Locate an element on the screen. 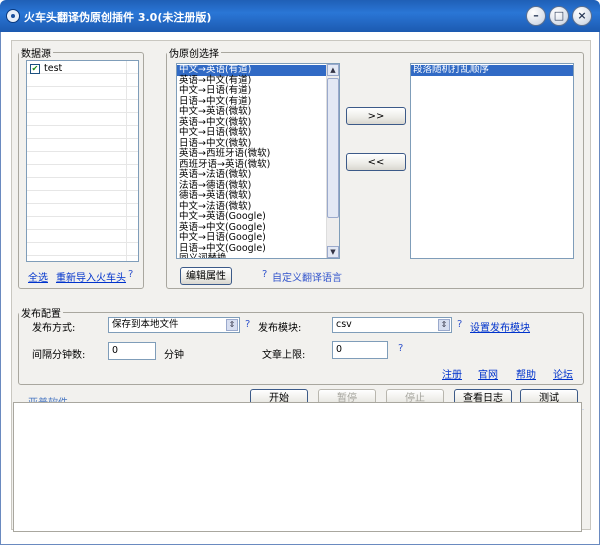 This screenshot has height=545, width=600. forum-link: 论坛 is located at coordinates (563, 373).